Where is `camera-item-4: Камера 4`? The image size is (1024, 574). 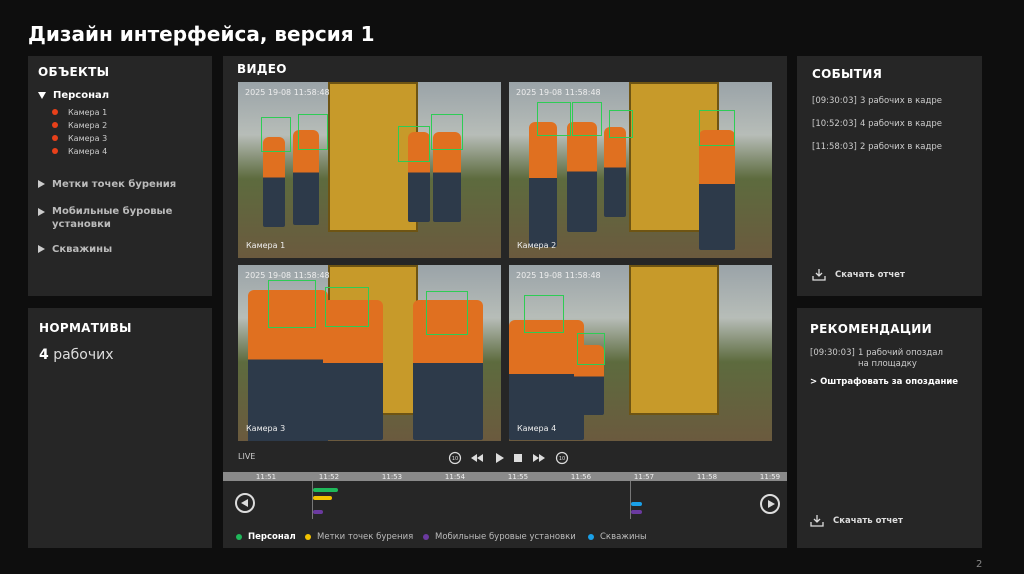 camera-item-4: Камера 4 is located at coordinates (79, 151).